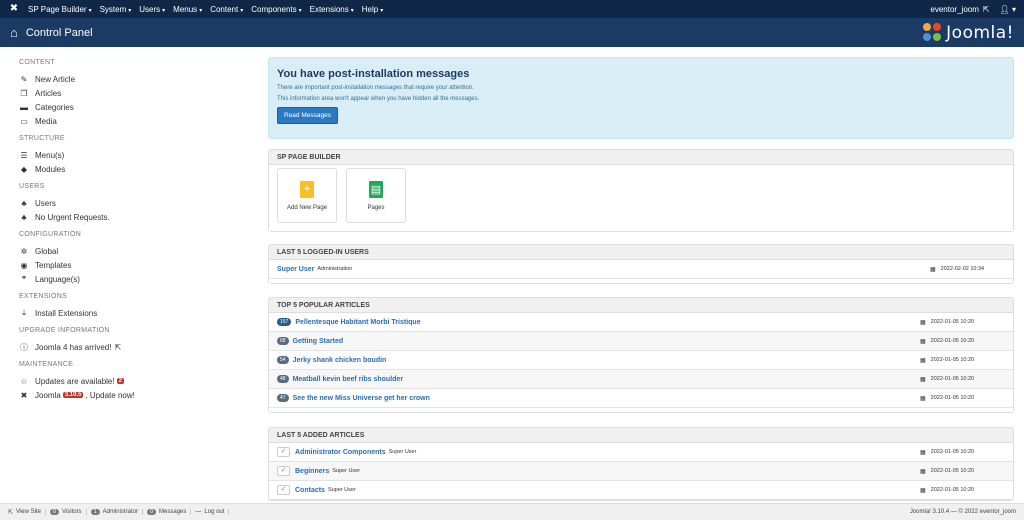  Describe the element at coordinates (141, 313) in the screenshot. I see `sidebar-item-install-extensions: ⤓ Install Extensions` at that location.